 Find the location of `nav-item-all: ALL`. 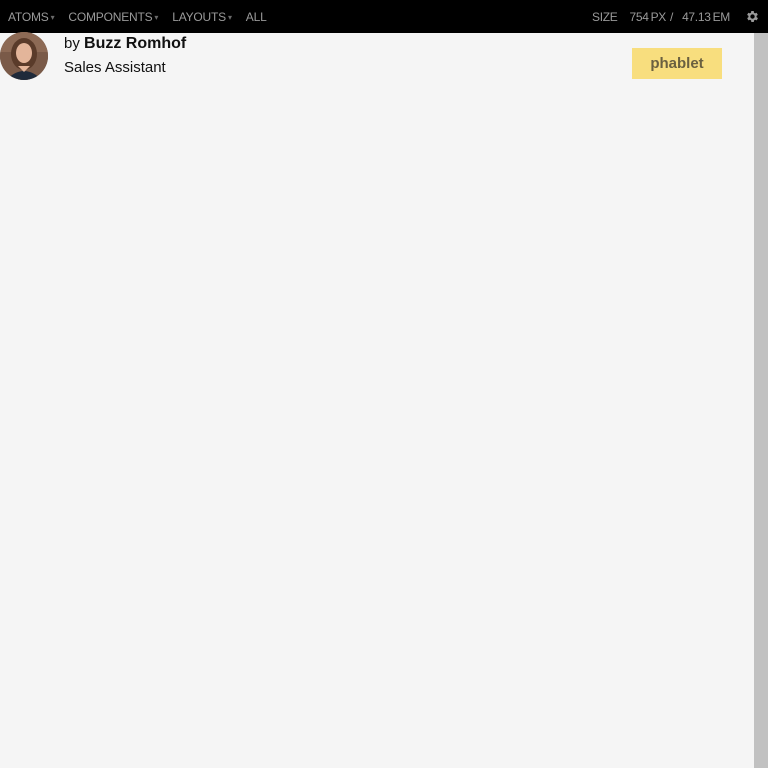

nav-item-all: ALL is located at coordinates (256, 17).